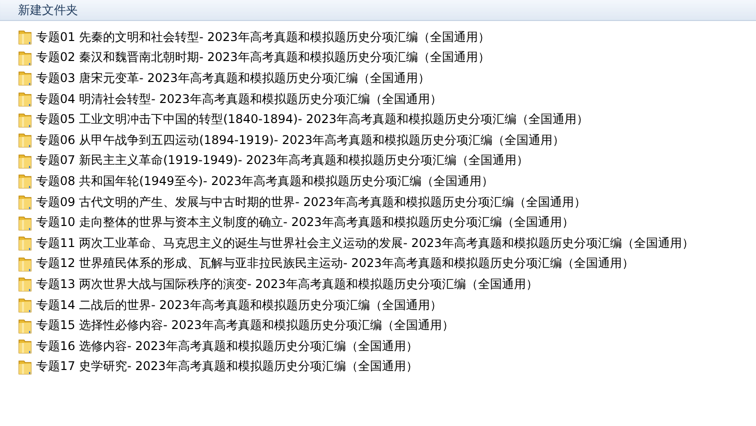 The image size is (756, 426). What do you see at coordinates (305, 223) in the screenshot?
I see `folder-name: 专题10 走向整体的世界与资本主义制度的确立- 2023年高考真题和模拟题历史分项汇编（全国通用）` at bounding box center [305, 223].